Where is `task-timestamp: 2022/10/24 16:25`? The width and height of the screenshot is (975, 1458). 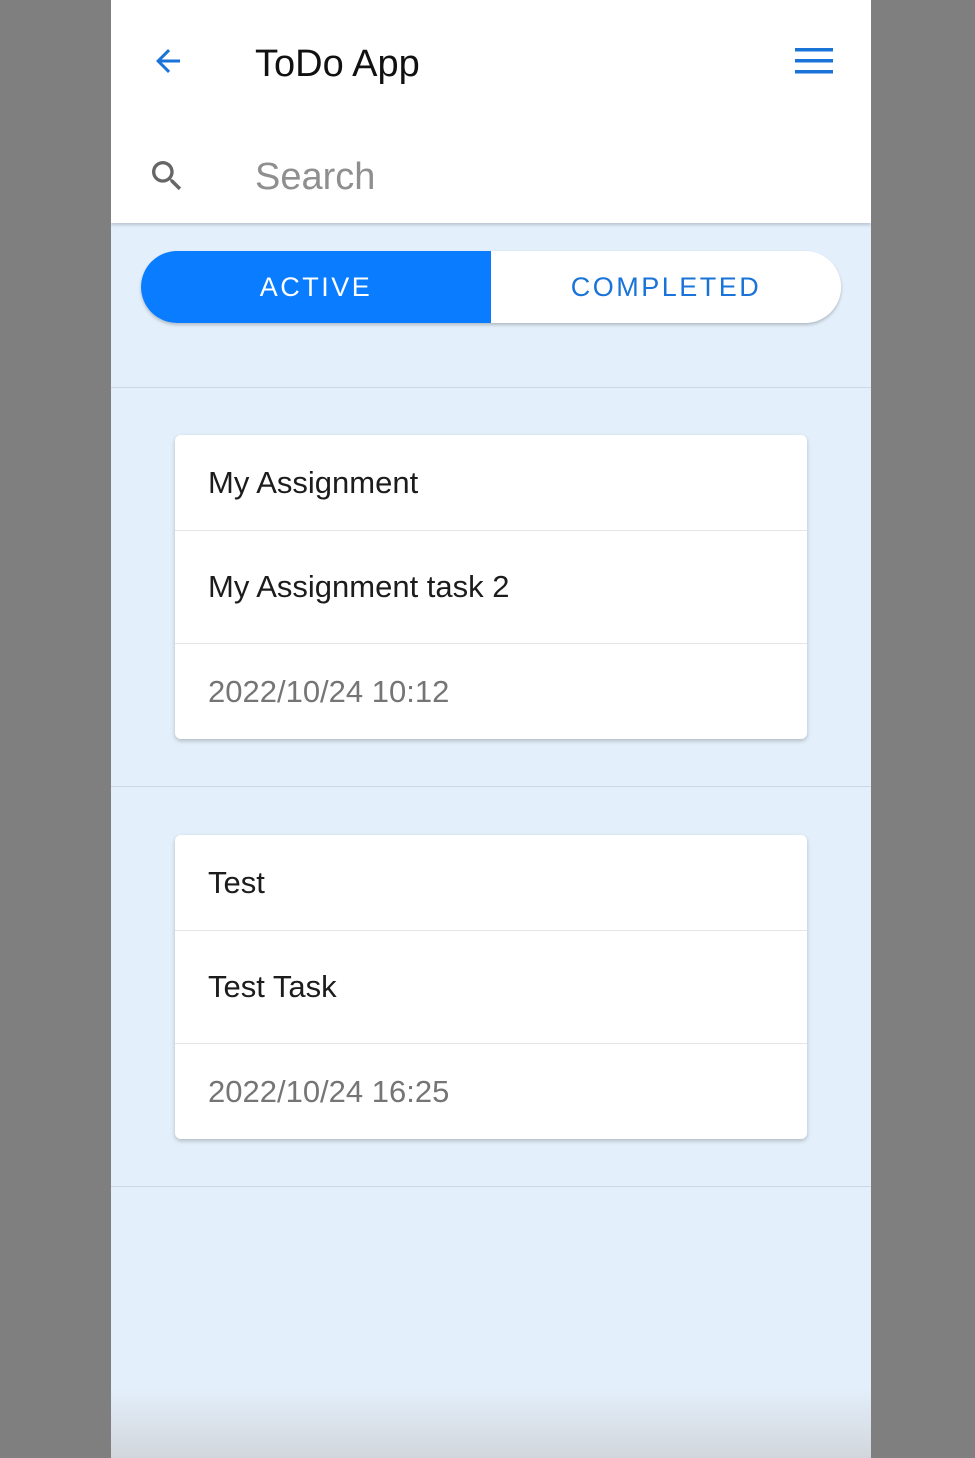
task-timestamp: 2022/10/24 16:25 is located at coordinates (329, 1091).